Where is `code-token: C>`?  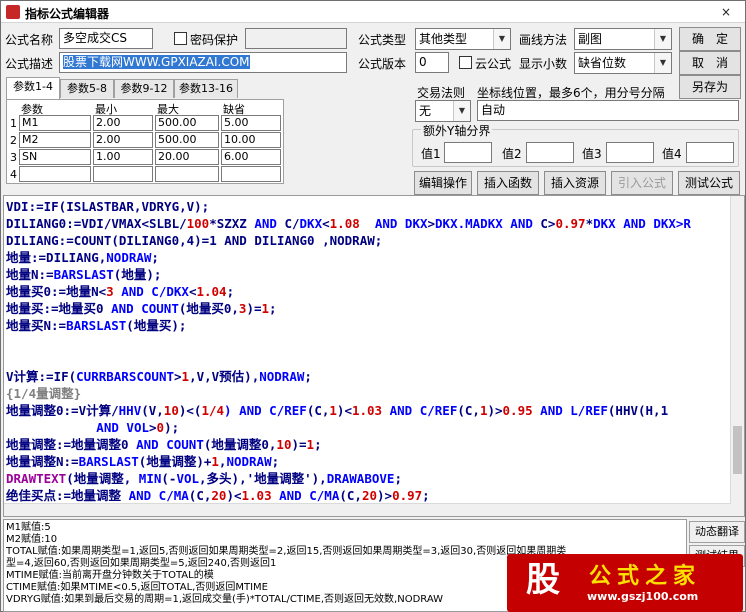
code-token: C> is located at coordinates (548, 223).